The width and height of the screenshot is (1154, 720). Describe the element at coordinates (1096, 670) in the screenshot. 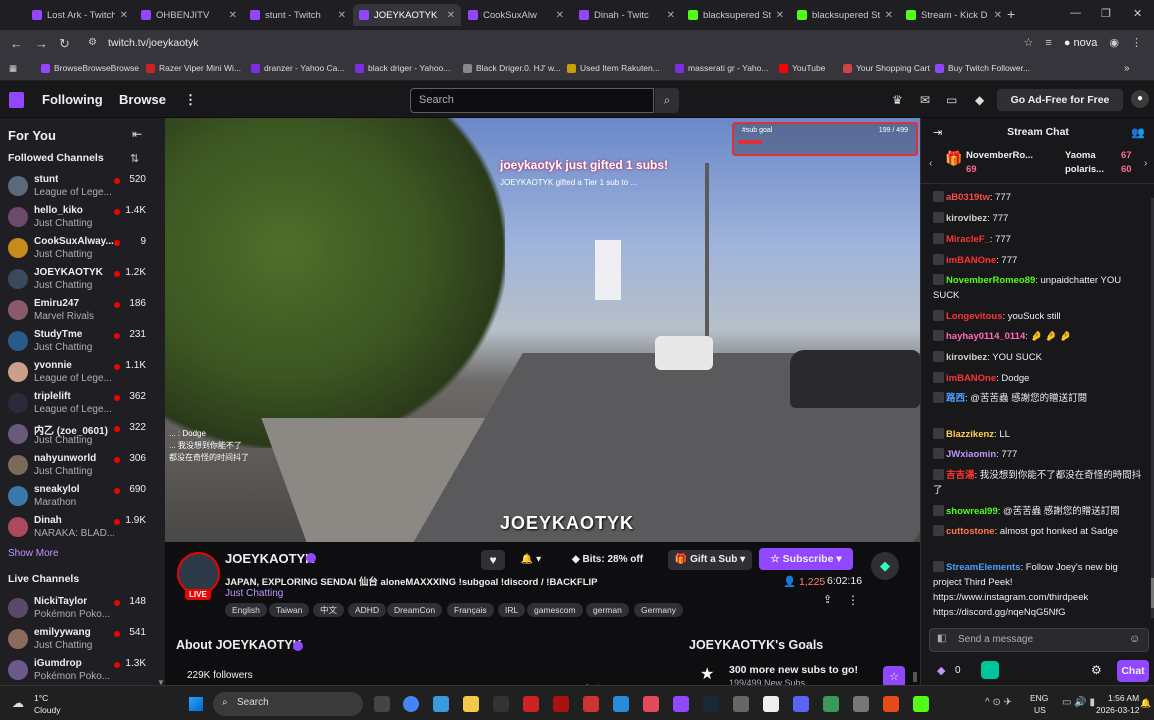

I see `chat-settings-icon: ⚙` at that location.